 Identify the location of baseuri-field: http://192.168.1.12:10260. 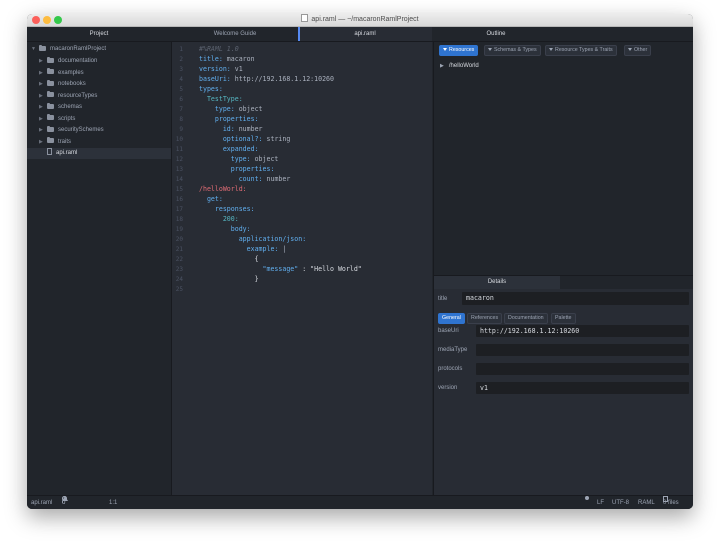
(582, 331).